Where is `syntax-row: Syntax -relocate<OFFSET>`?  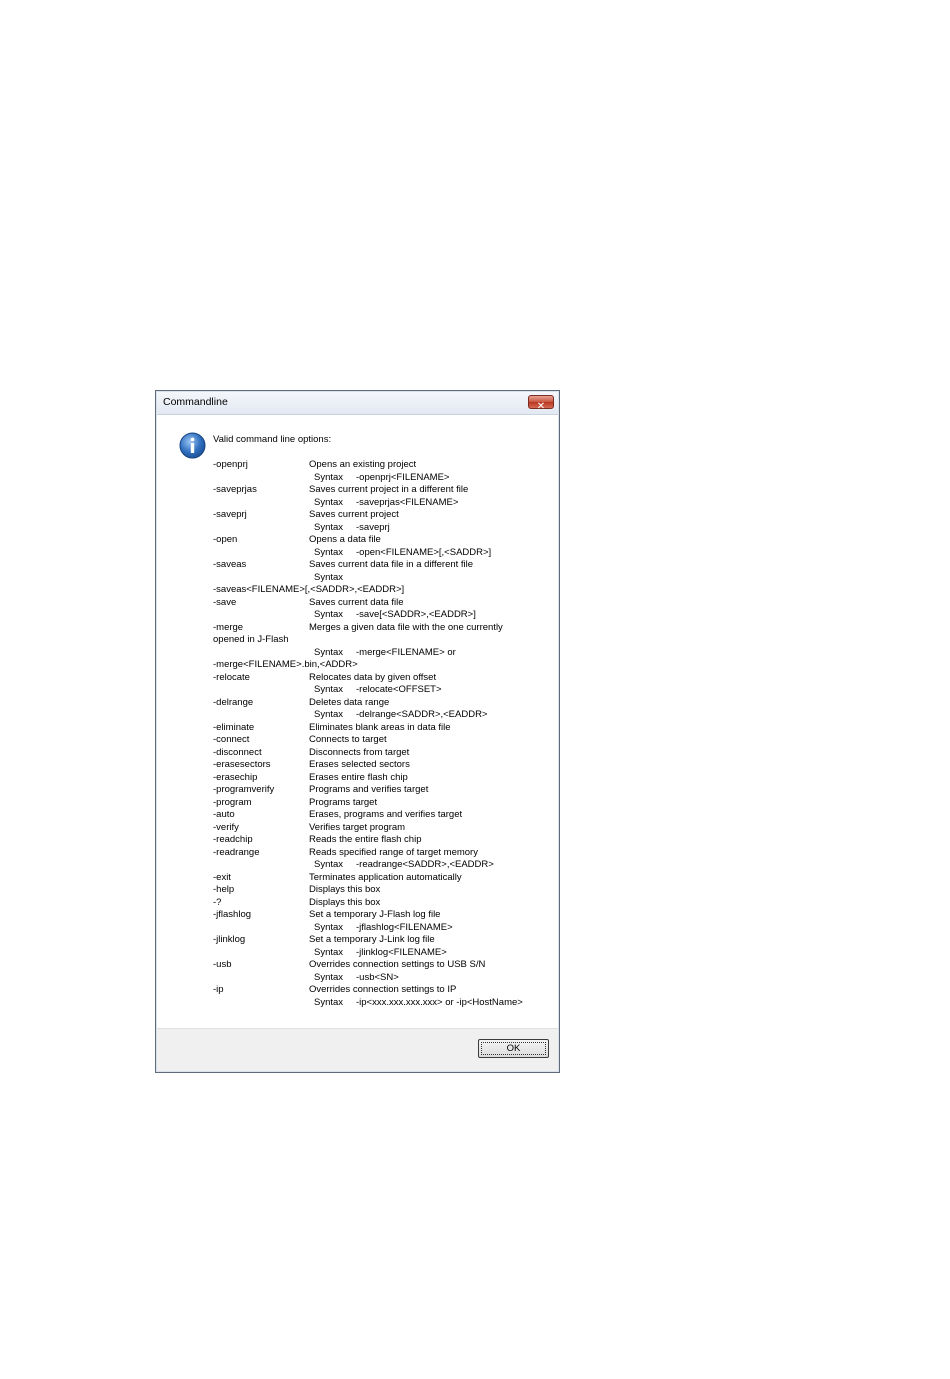 syntax-row: Syntax -relocate<OFFSET> is located at coordinates (383, 690).